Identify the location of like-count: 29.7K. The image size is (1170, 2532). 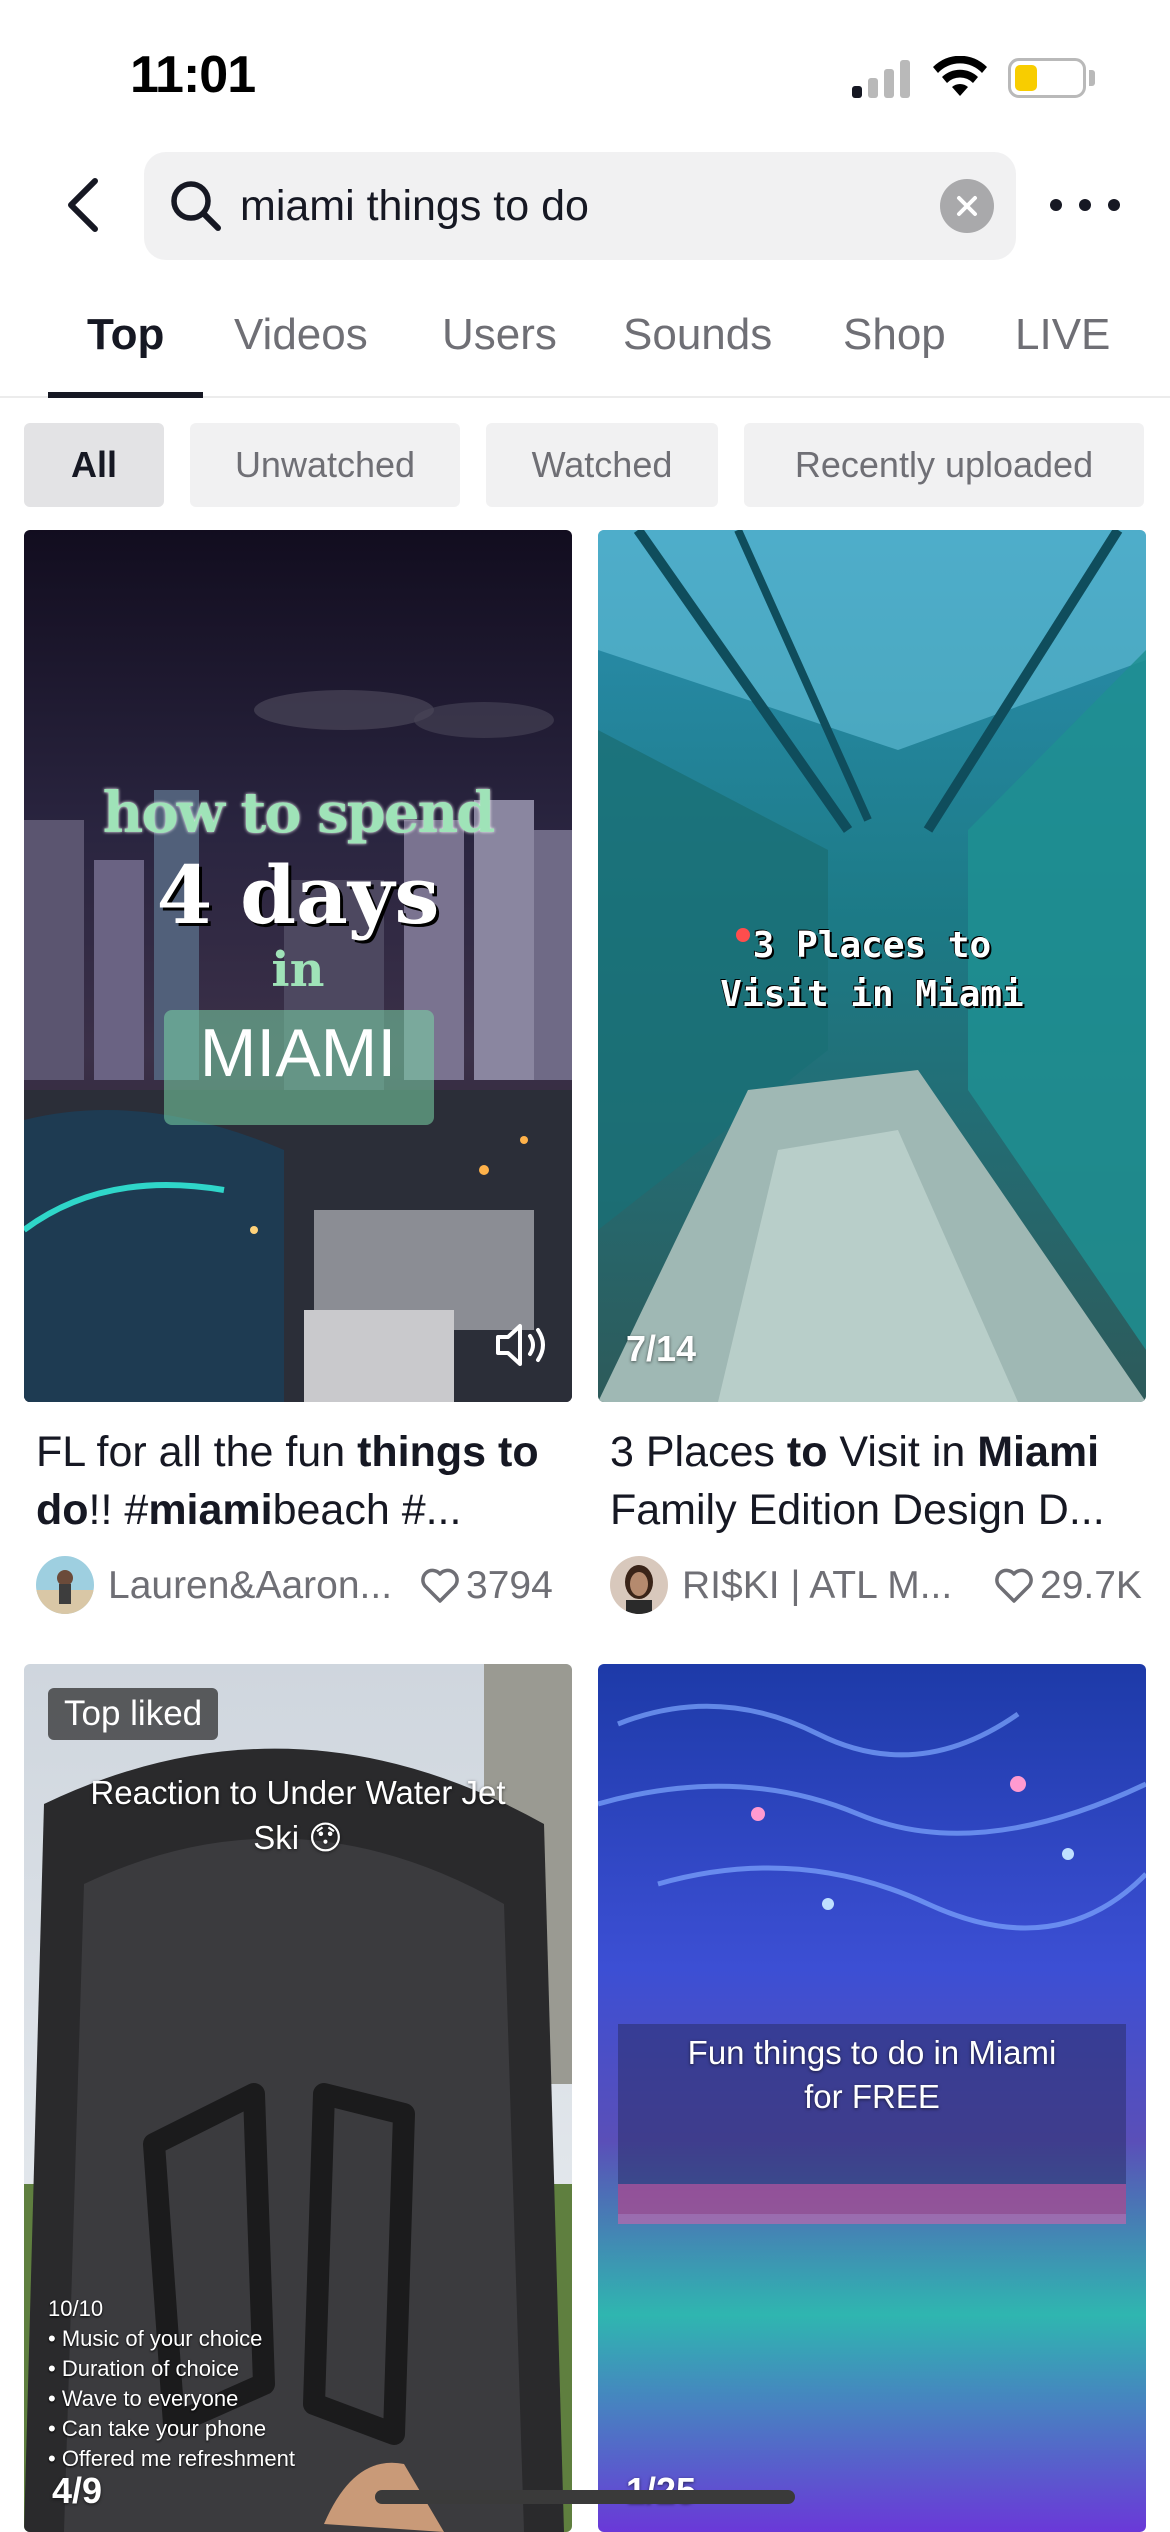
(1091, 1585).